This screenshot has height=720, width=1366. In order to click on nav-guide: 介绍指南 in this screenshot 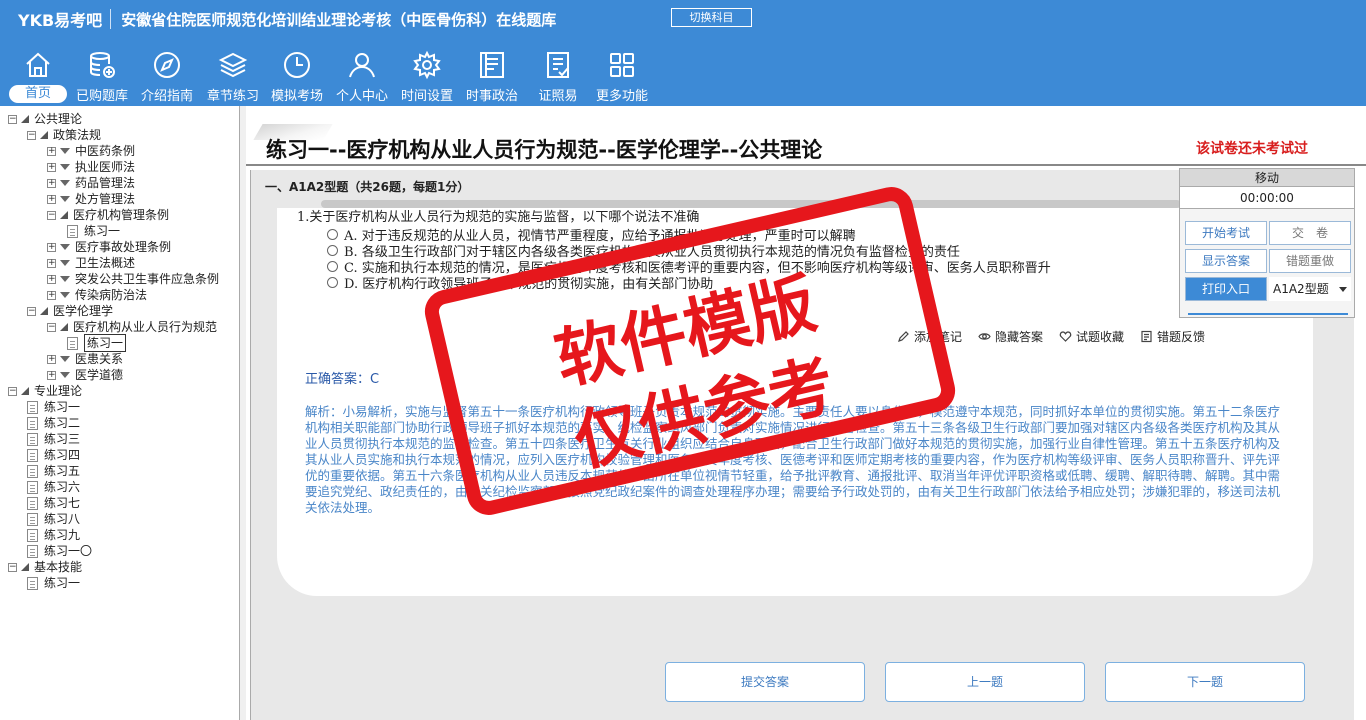, I will do `click(167, 75)`.